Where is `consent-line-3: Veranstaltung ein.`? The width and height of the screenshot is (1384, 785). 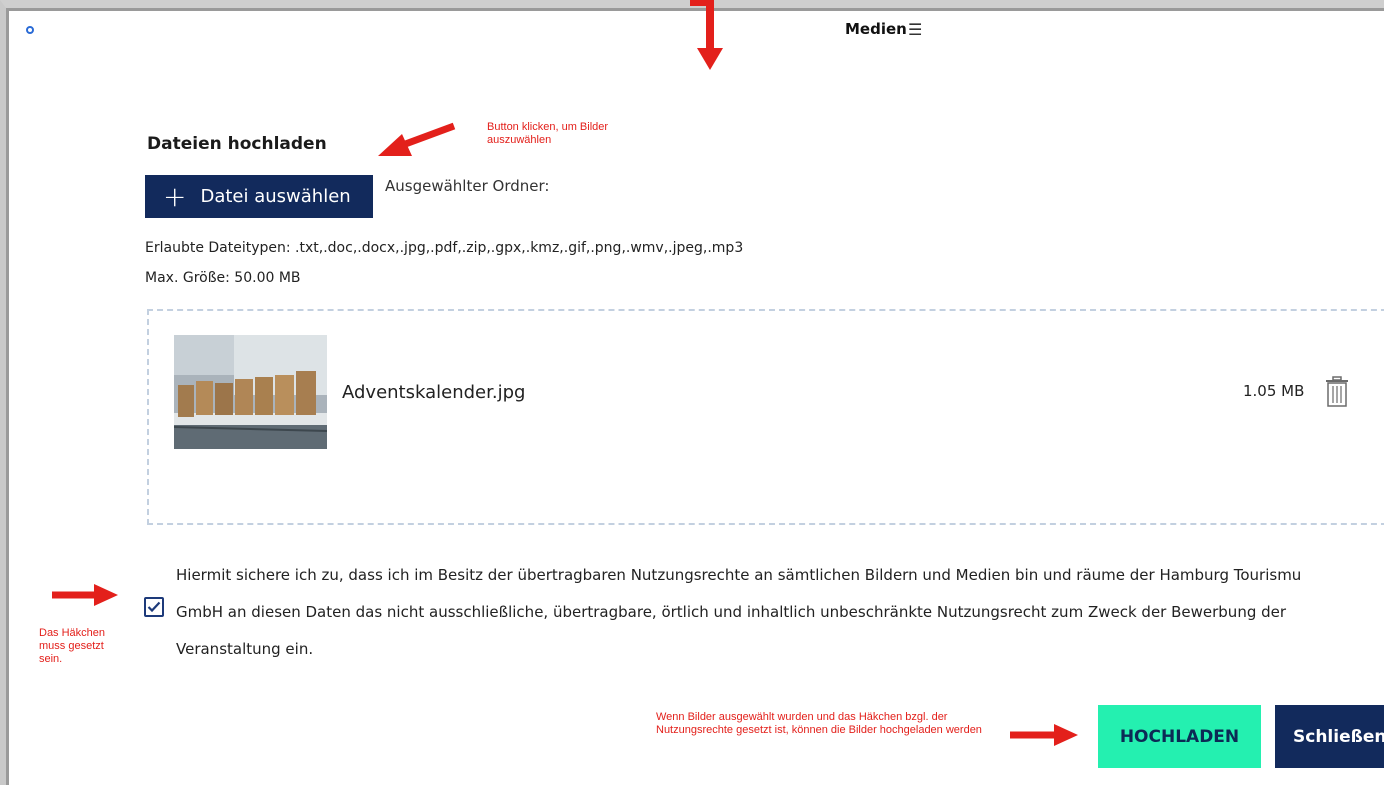 consent-line-3: Veranstaltung ein. is located at coordinates (245, 649).